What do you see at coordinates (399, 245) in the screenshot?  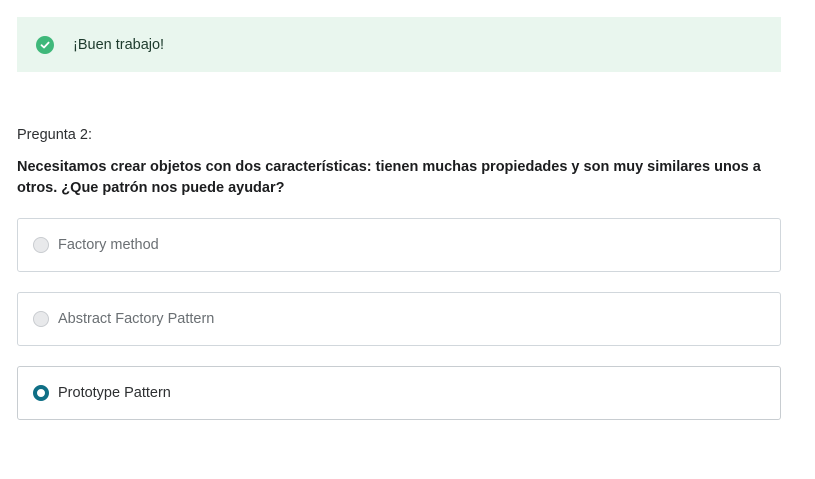 I see `answer-option-factory-method: Factory method` at bounding box center [399, 245].